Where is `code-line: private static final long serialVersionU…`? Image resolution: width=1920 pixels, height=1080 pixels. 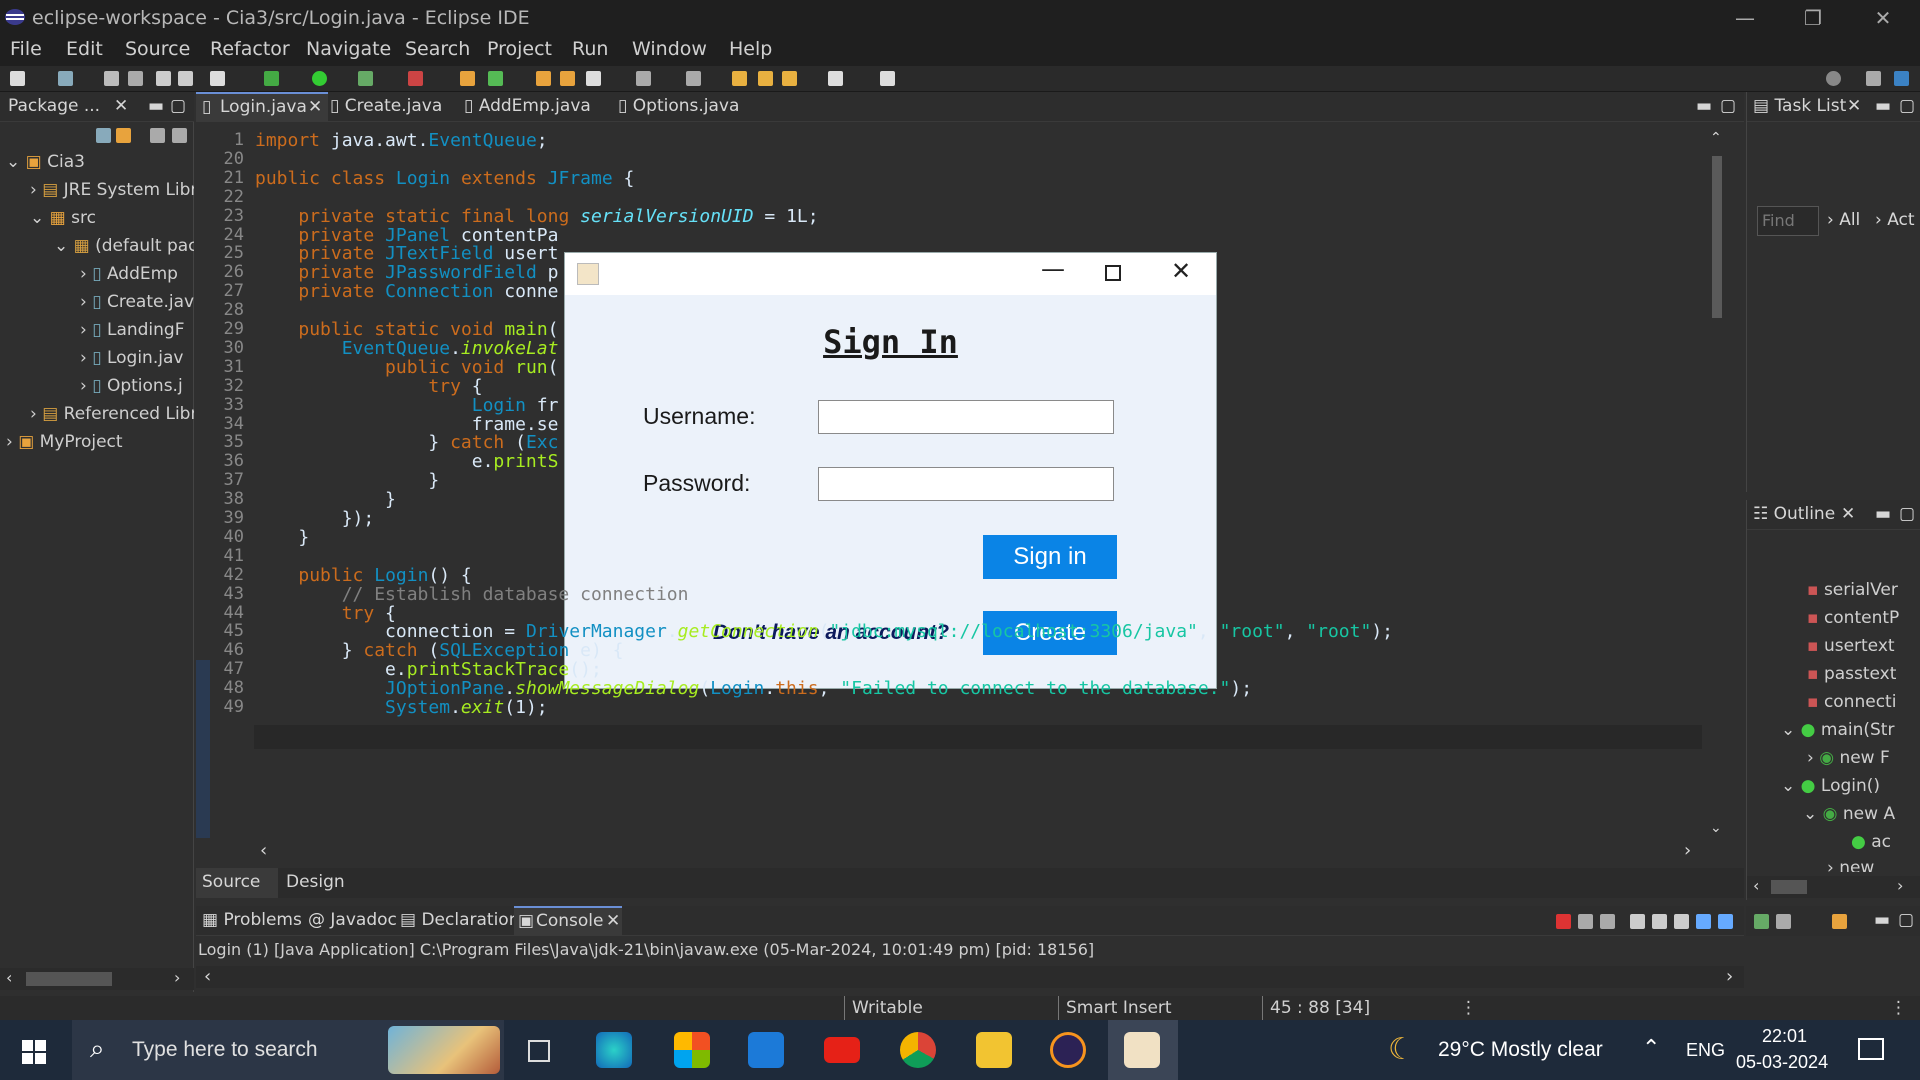
code-line: private static final long serialVersionU… is located at coordinates (536, 216).